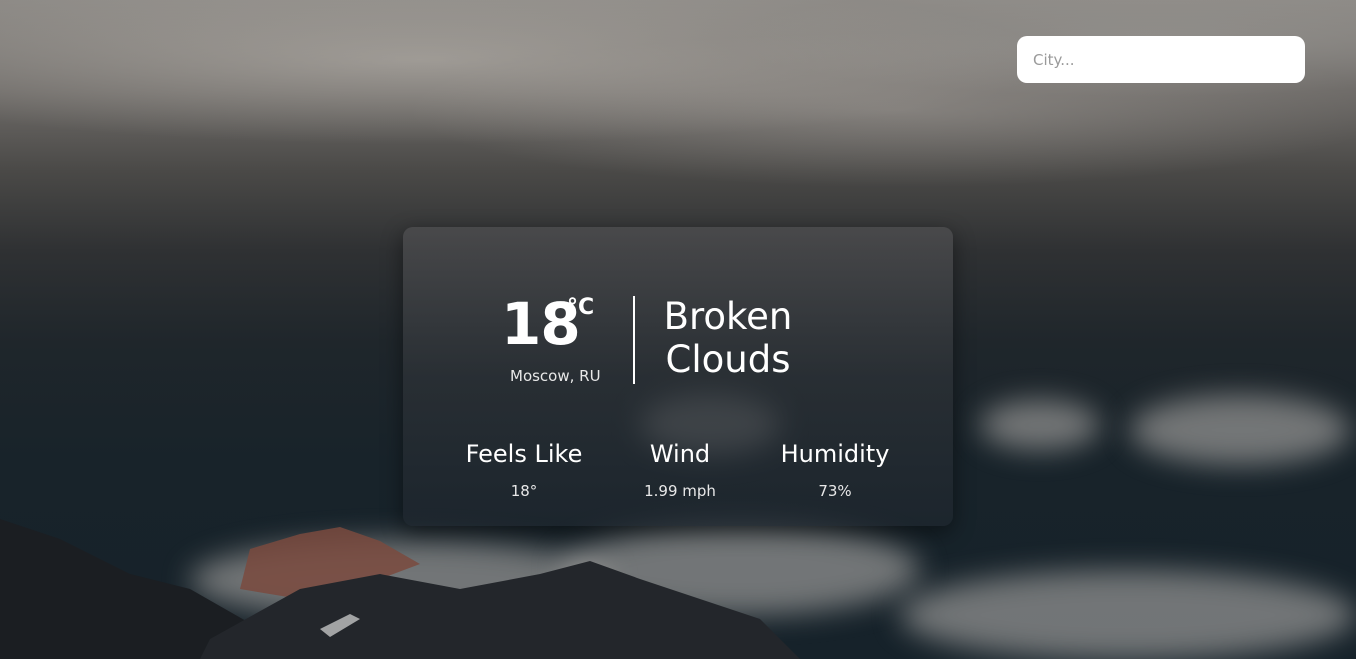 Image resolution: width=1356 pixels, height=659 pixels. Describe the element at coordinates (555, 376) in the screenshot. I see `location-label: Moscow, RU` at that location.